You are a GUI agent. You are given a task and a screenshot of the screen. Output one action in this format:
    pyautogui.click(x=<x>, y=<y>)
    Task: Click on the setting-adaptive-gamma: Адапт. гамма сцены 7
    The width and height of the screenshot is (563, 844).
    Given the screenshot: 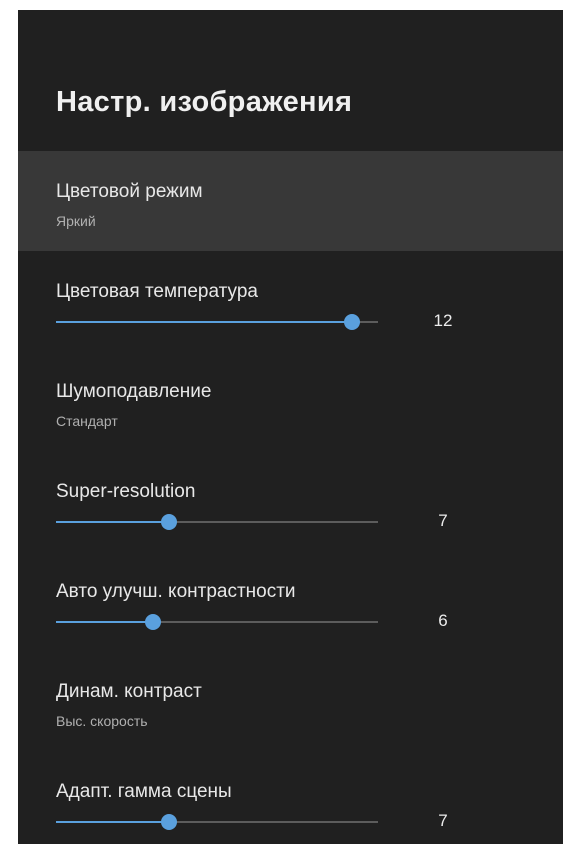 What is the action you would take?
    pyautogui.click(x=290, y=797)
    